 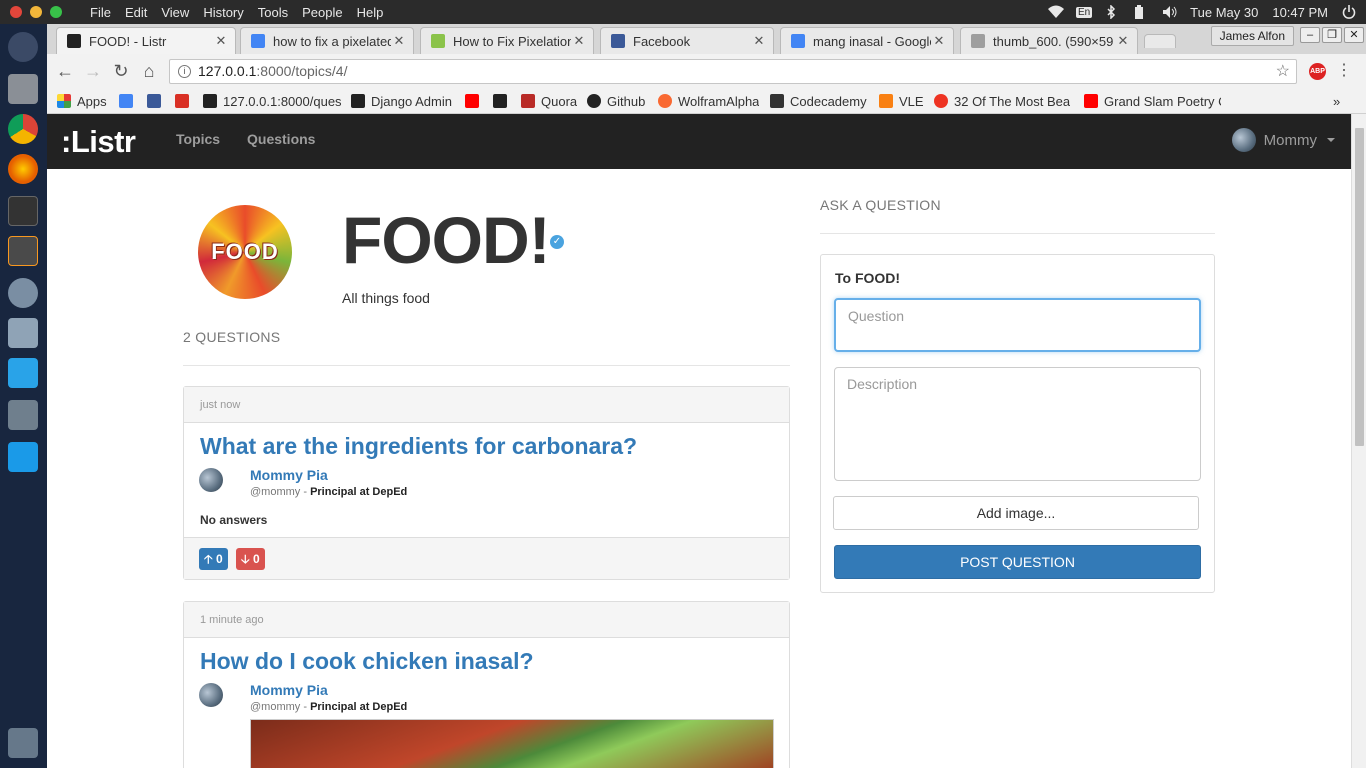 What do you see at coordinates (149, 71) in the screenshot?
I see `home-icon: ⌂` at bounding box center [149, 71].